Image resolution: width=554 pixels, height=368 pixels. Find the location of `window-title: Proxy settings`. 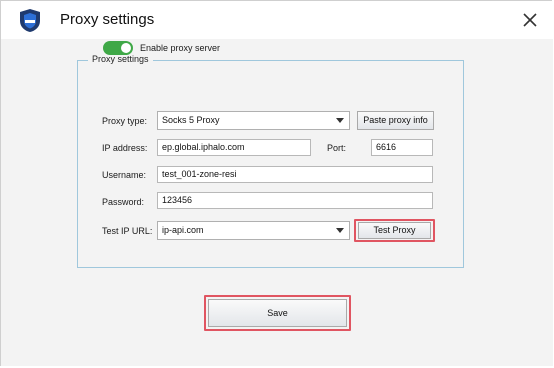

window-title: Proxy settings is located at coordinates (107, 19).